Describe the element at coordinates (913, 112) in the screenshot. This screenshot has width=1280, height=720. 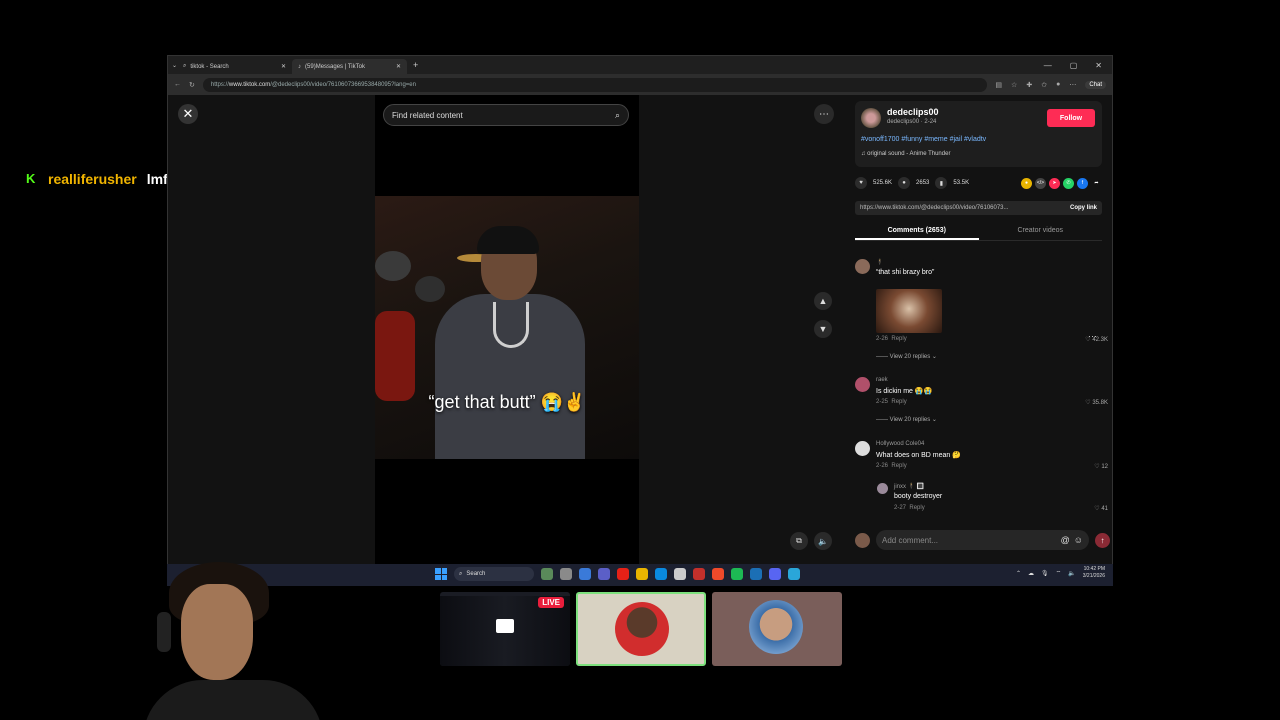
I see `author-username: dedeclips00` at that location.